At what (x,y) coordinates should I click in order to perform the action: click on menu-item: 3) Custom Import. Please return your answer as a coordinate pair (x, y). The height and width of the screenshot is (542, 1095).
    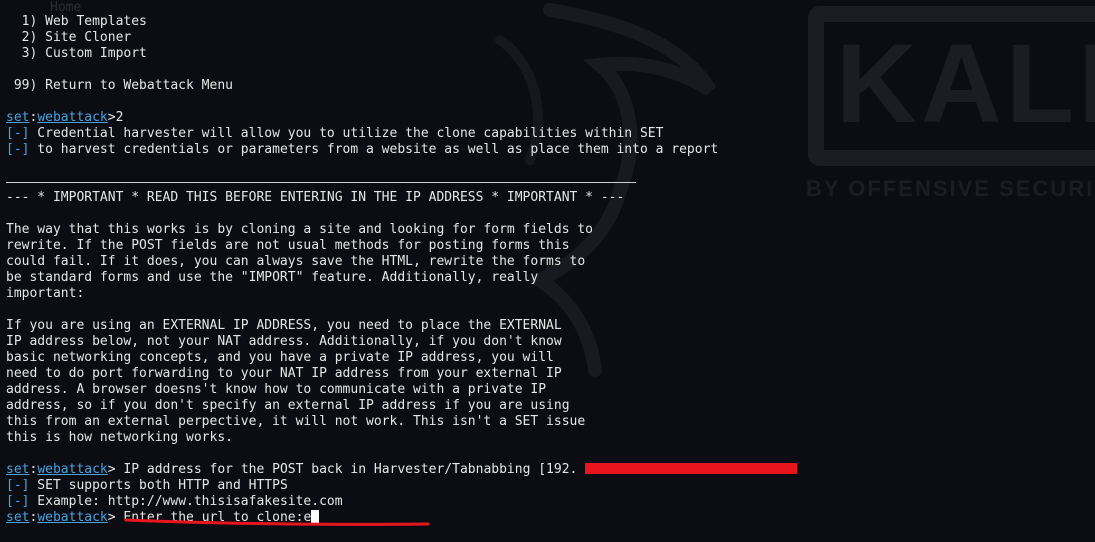
    Looking at the image, I should click on (76, 53).